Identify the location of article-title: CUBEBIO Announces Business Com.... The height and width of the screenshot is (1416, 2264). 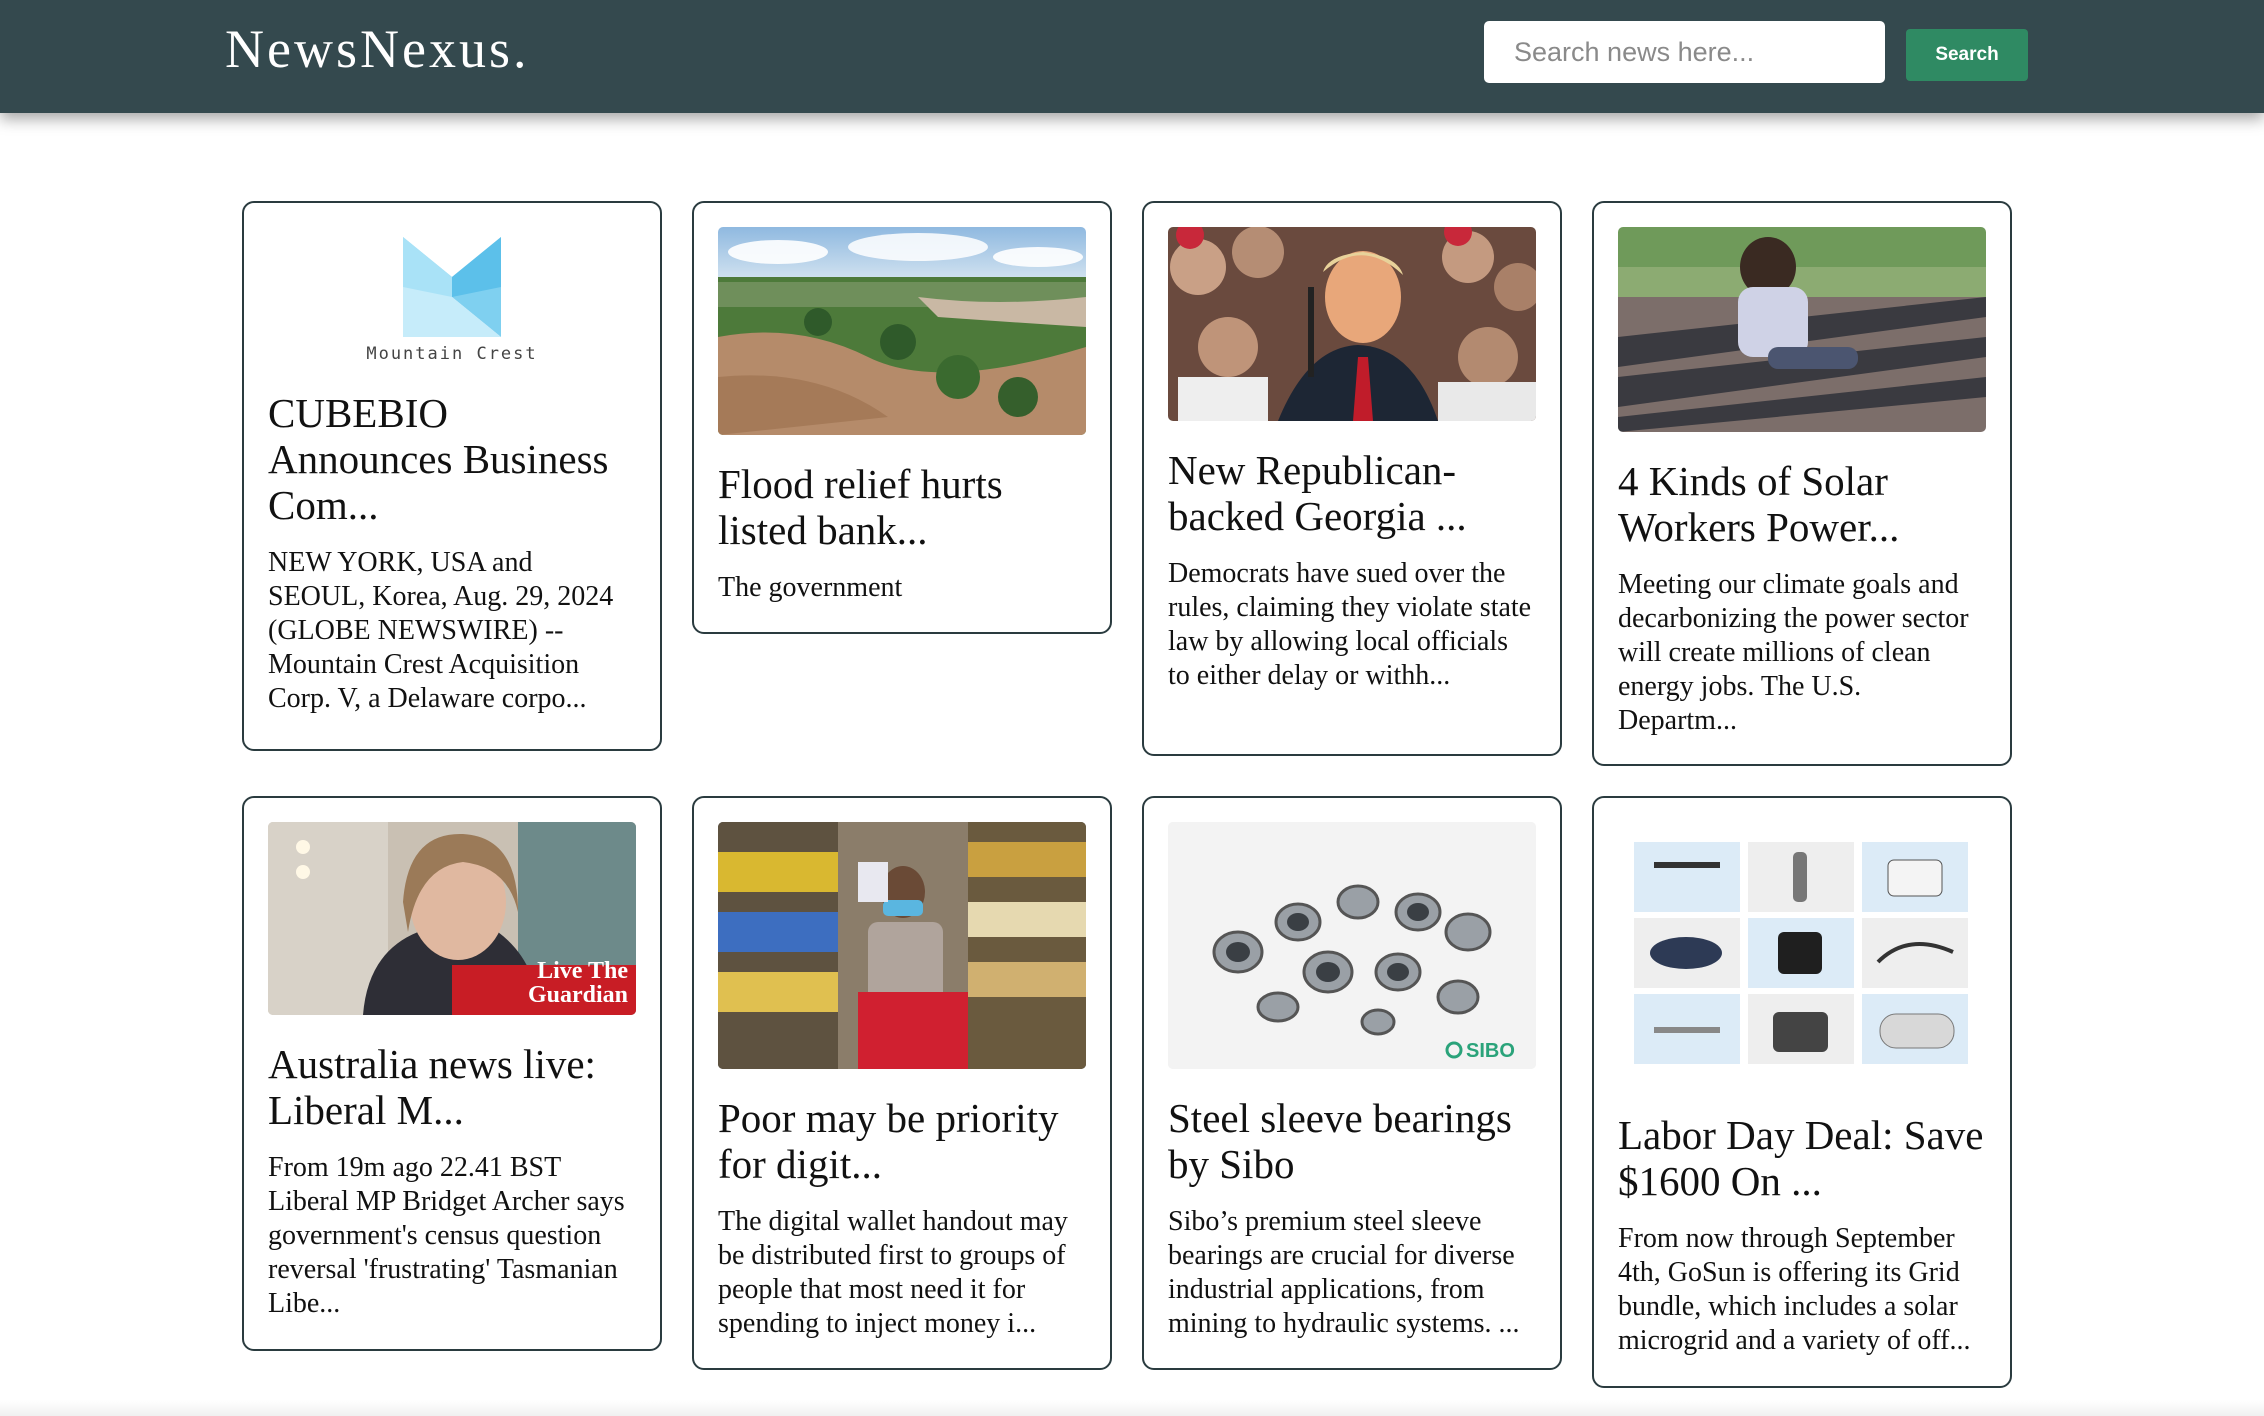
(452, 459).